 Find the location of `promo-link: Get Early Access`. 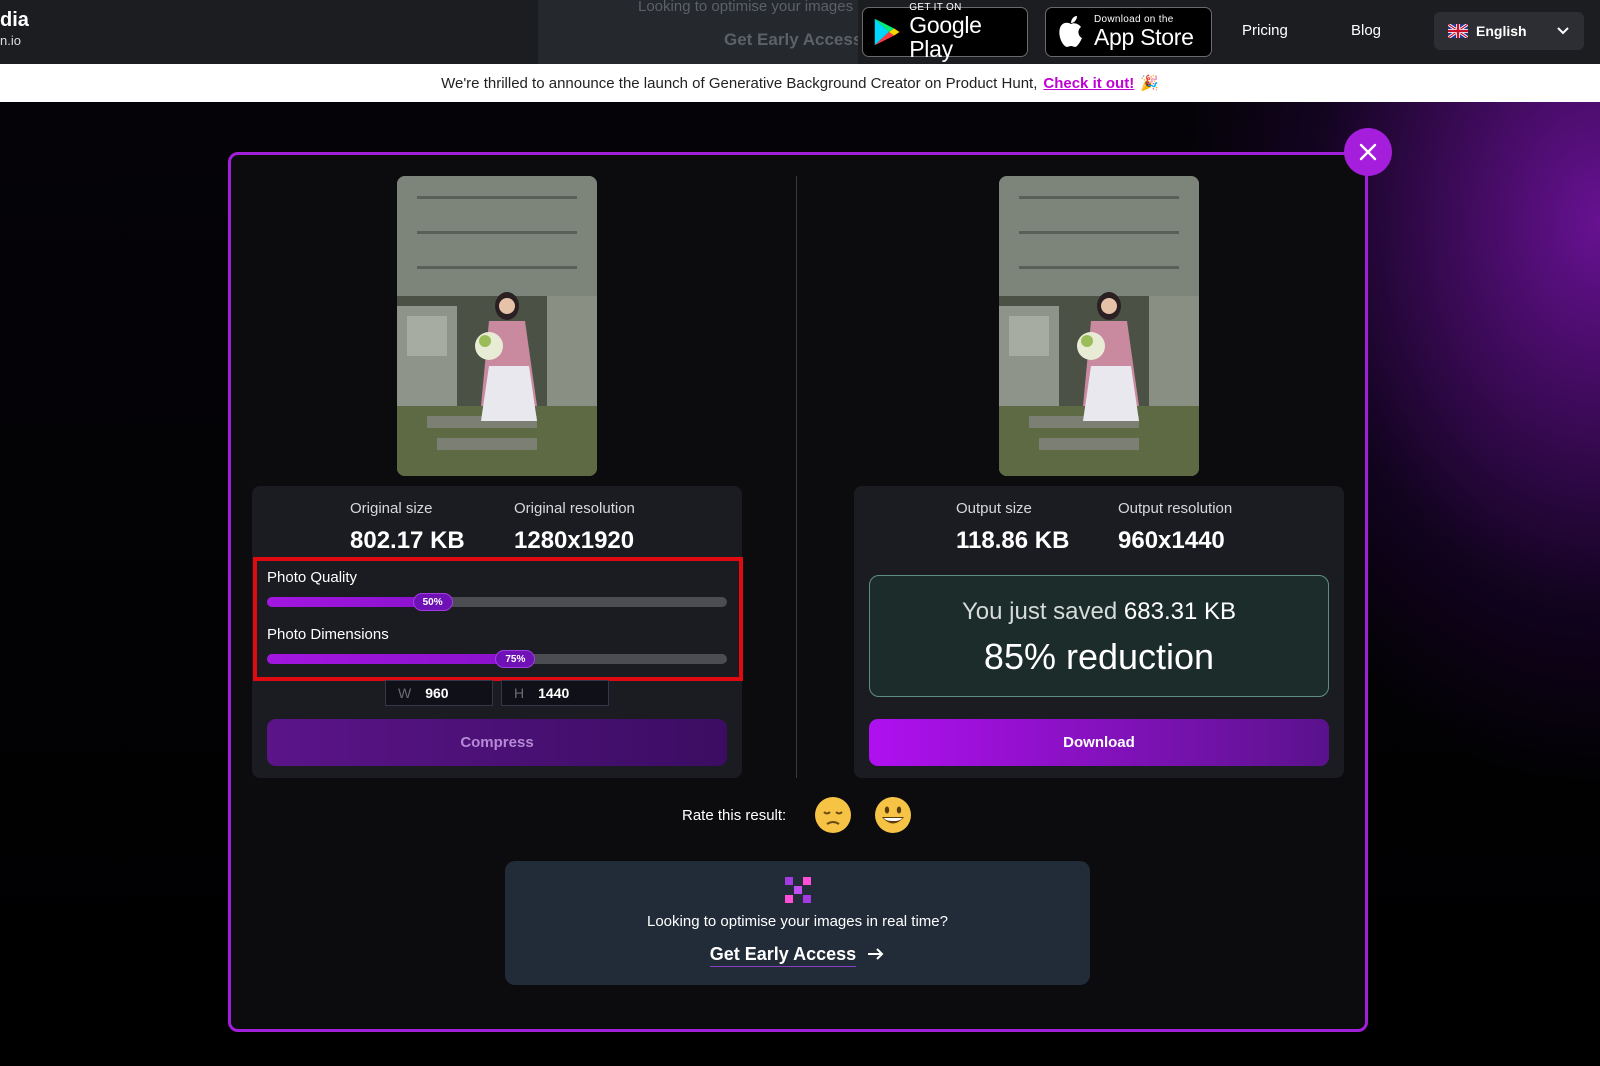

promo-link: Get Early Access is located at coordinates (791, 40).